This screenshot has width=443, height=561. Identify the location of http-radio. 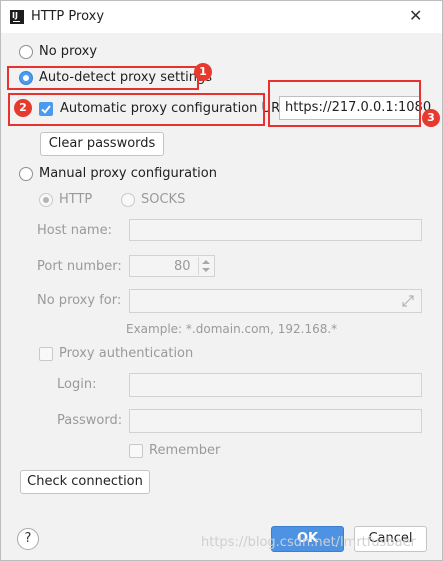
(46, 200).